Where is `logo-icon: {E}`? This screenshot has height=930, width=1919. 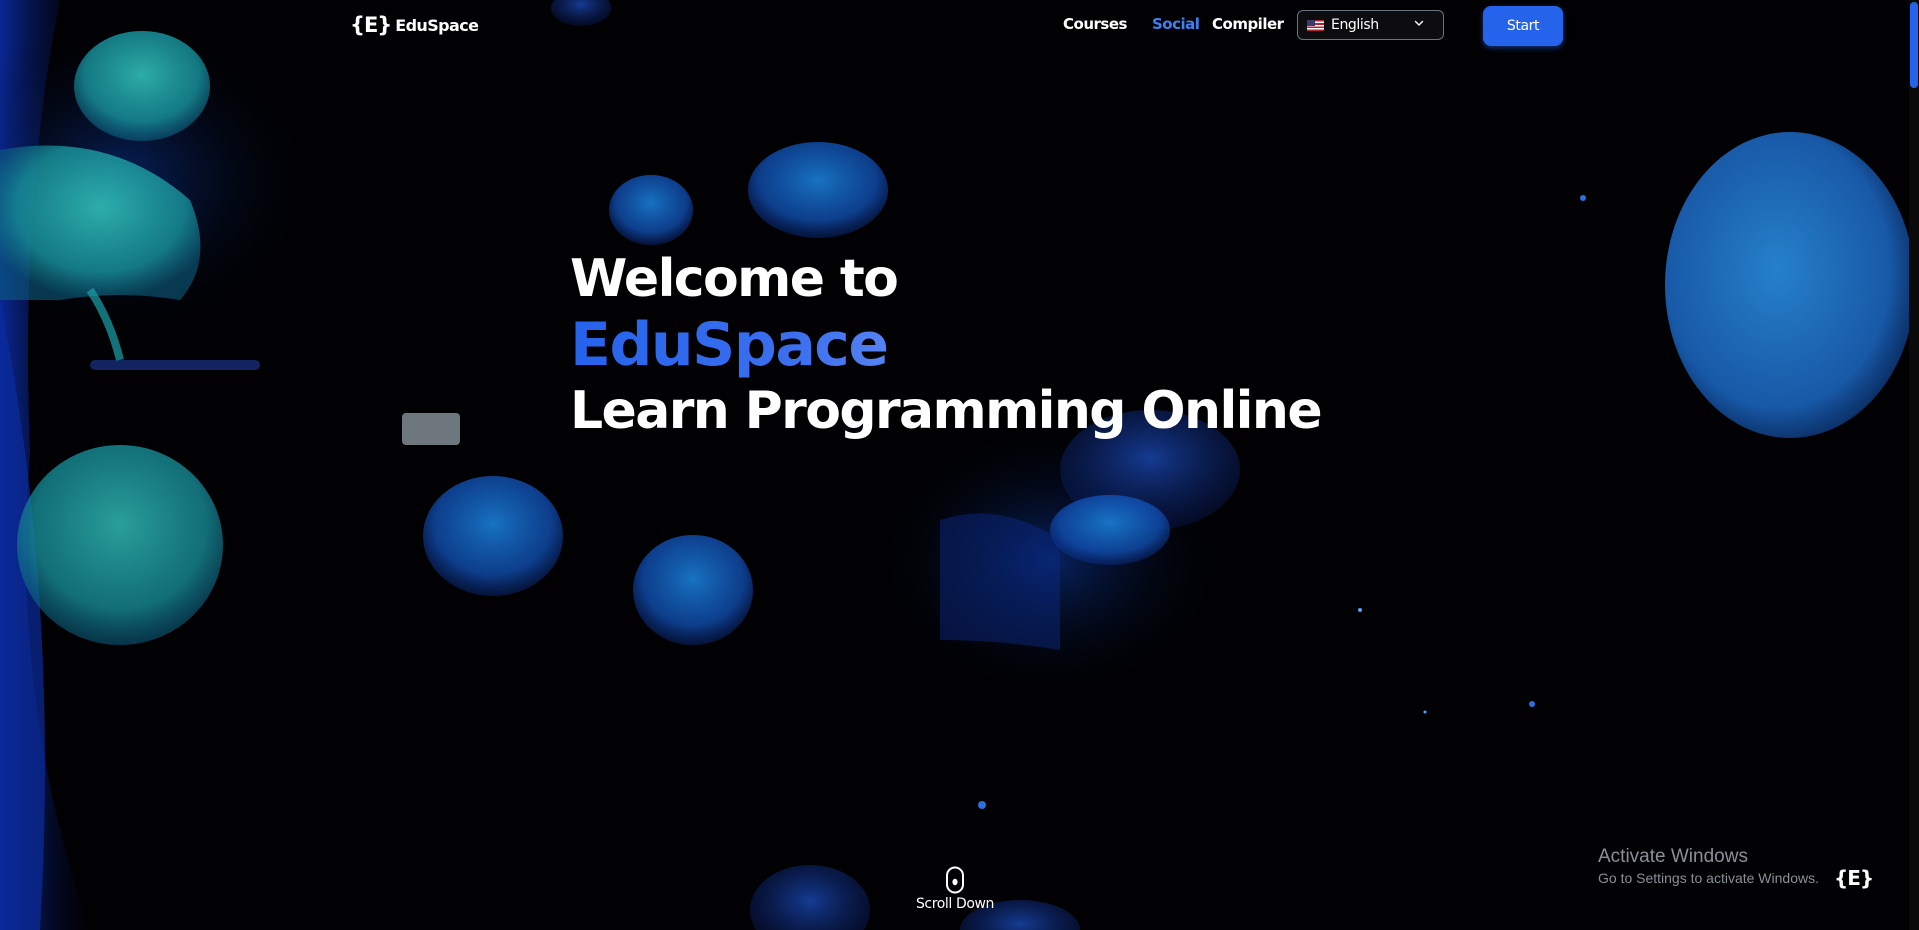 logo-icon: {E} is located at coordinates (371, 25).